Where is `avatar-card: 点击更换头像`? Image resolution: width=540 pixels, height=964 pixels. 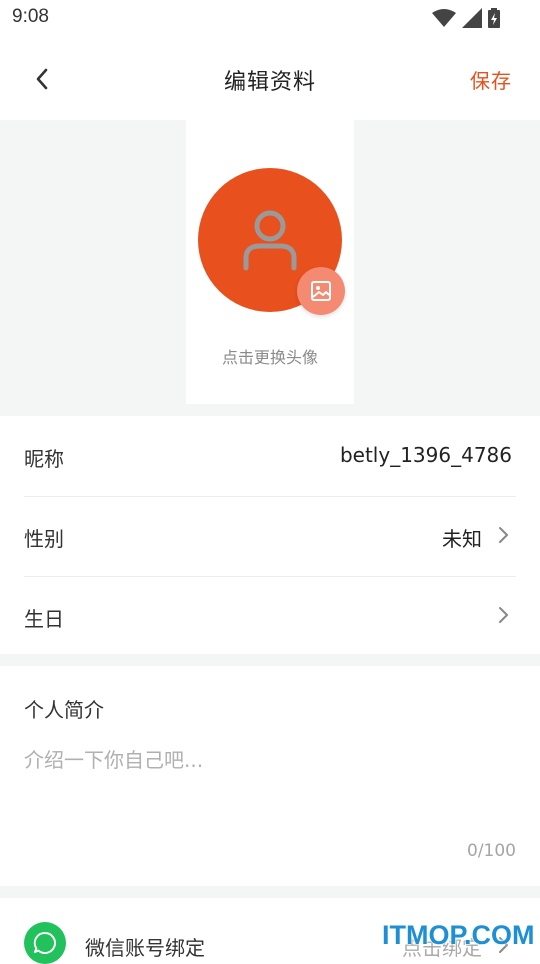
avatar-card: 点击更换头像 is located at coordinates (270, 262).